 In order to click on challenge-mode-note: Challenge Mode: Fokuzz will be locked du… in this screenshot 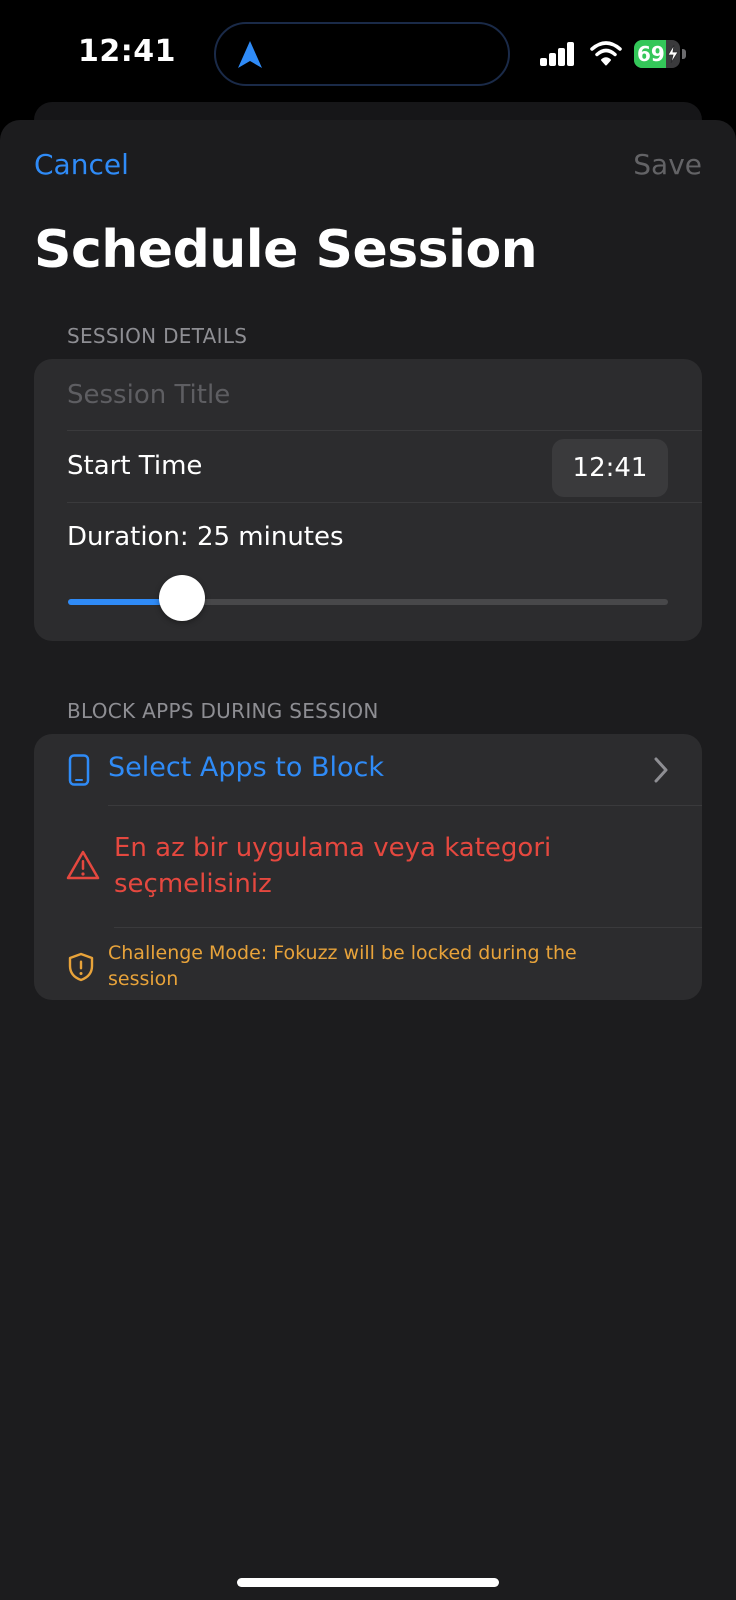, I will do `click(342, 966)`.